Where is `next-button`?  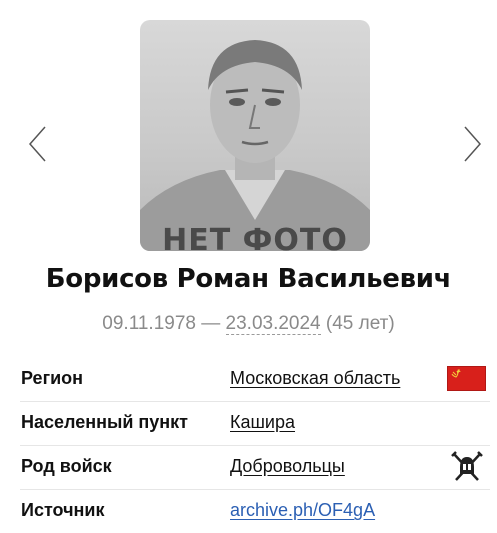 next-button is located at coordinates (473, 144).